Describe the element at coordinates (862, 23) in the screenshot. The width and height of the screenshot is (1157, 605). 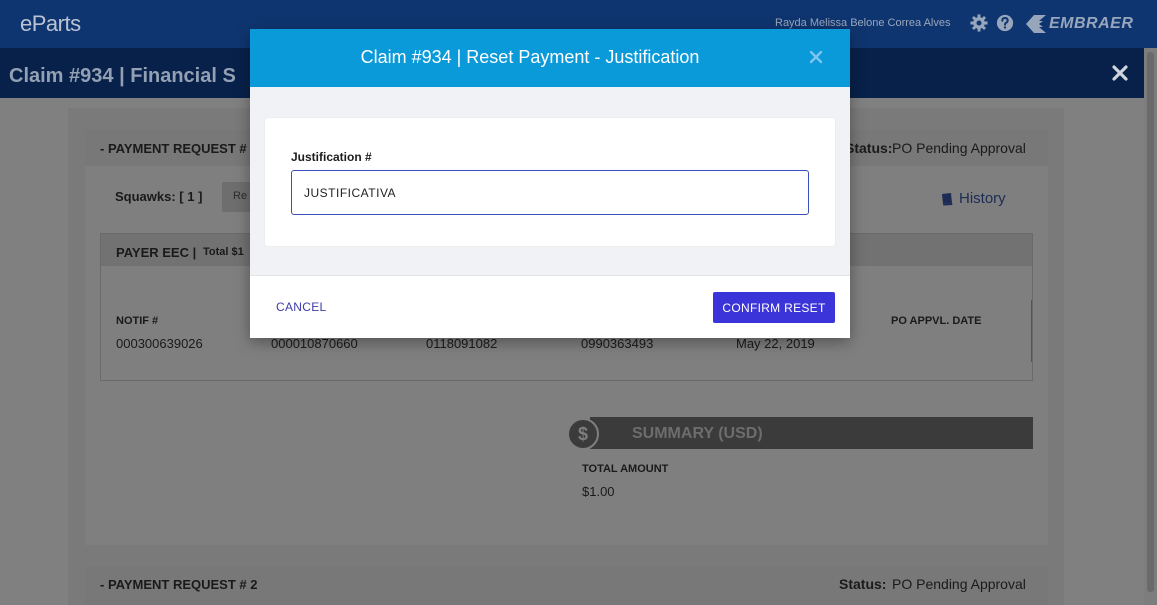
I see `user-name: Rayda Melissa Belone Correa Alves` at that location.